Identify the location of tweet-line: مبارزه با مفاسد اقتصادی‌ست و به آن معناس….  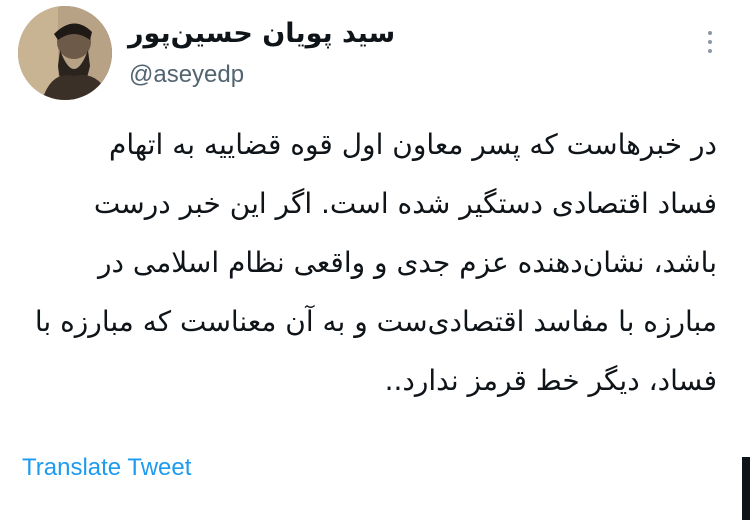
(375, 321).